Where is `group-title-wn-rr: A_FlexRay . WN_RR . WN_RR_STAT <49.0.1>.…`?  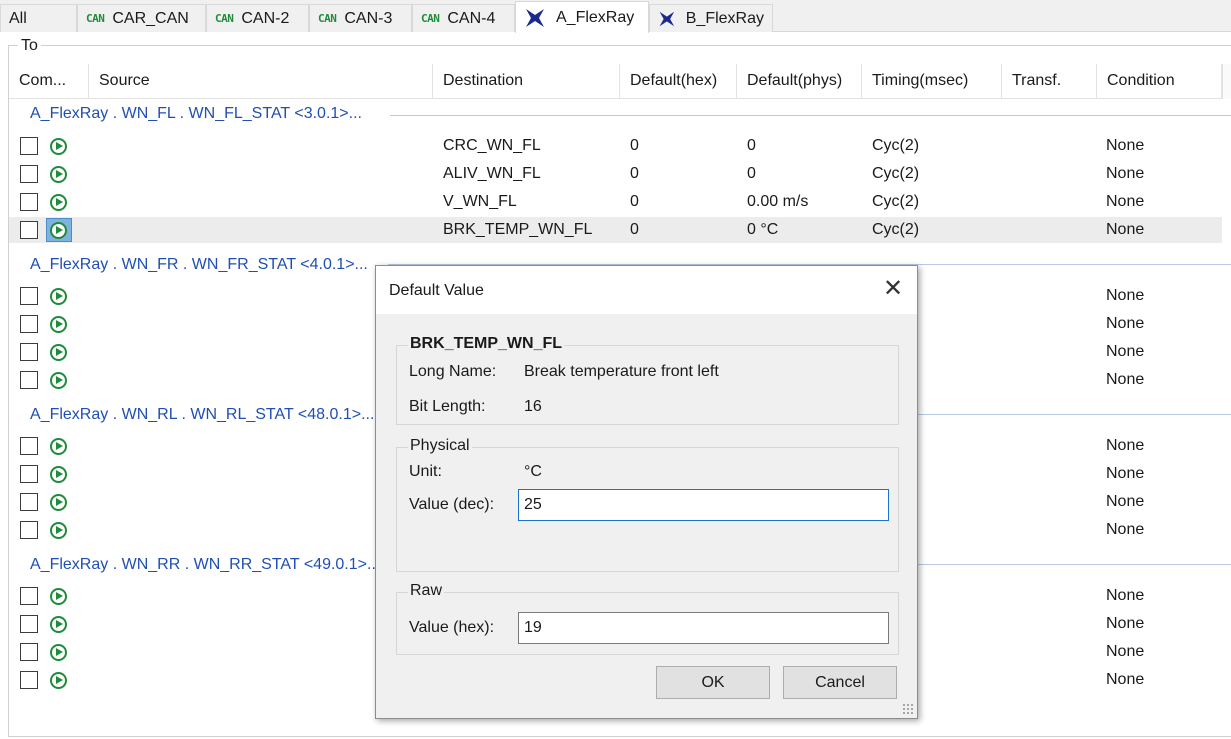
group-title-wn-rr: A_FlexRay . WN_RR . WN_RR_STAT <49.0.1>.… is located at coordinates (205, 565).